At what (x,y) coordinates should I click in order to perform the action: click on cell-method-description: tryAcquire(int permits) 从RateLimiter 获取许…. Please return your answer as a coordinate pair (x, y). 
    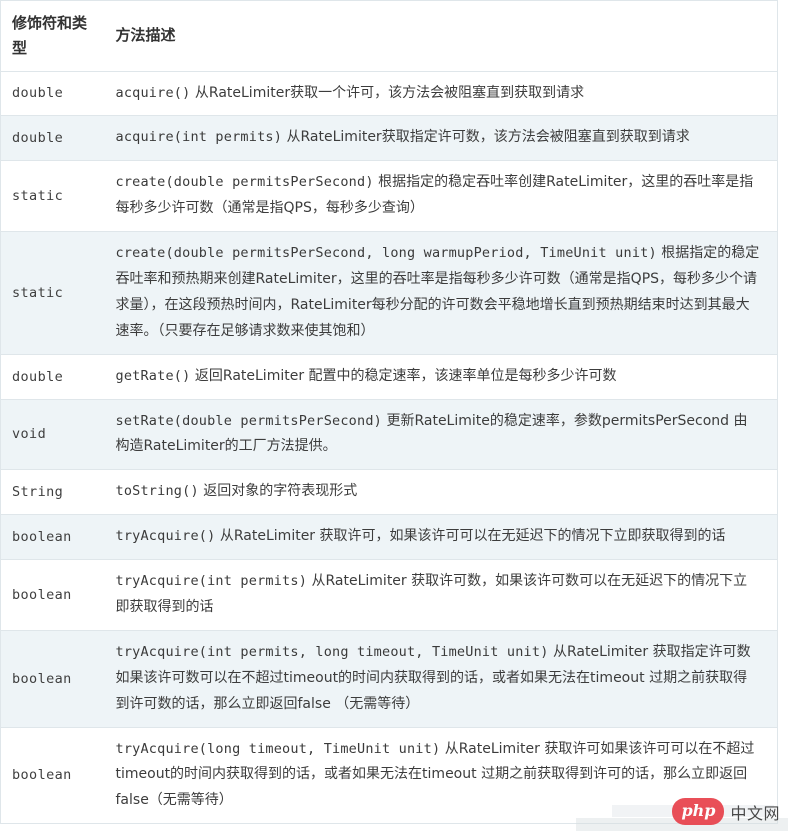
    Looking at the image, I should click on (440, 595).